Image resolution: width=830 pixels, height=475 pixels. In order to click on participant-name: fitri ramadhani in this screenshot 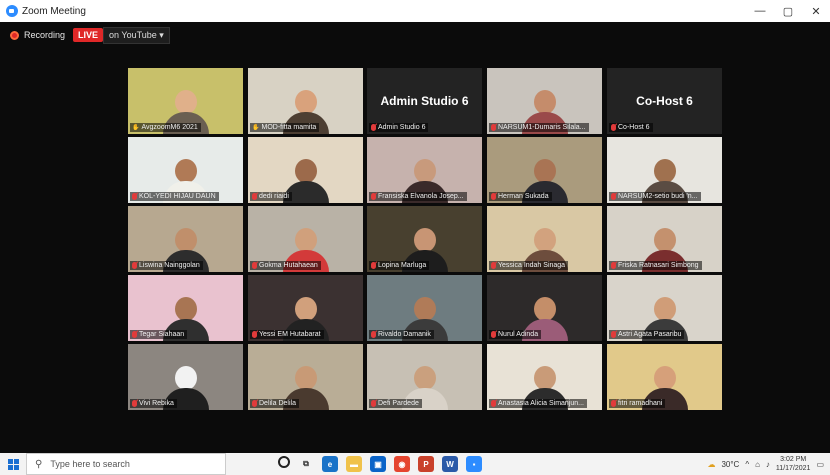, I will do `click(640, 403)`.